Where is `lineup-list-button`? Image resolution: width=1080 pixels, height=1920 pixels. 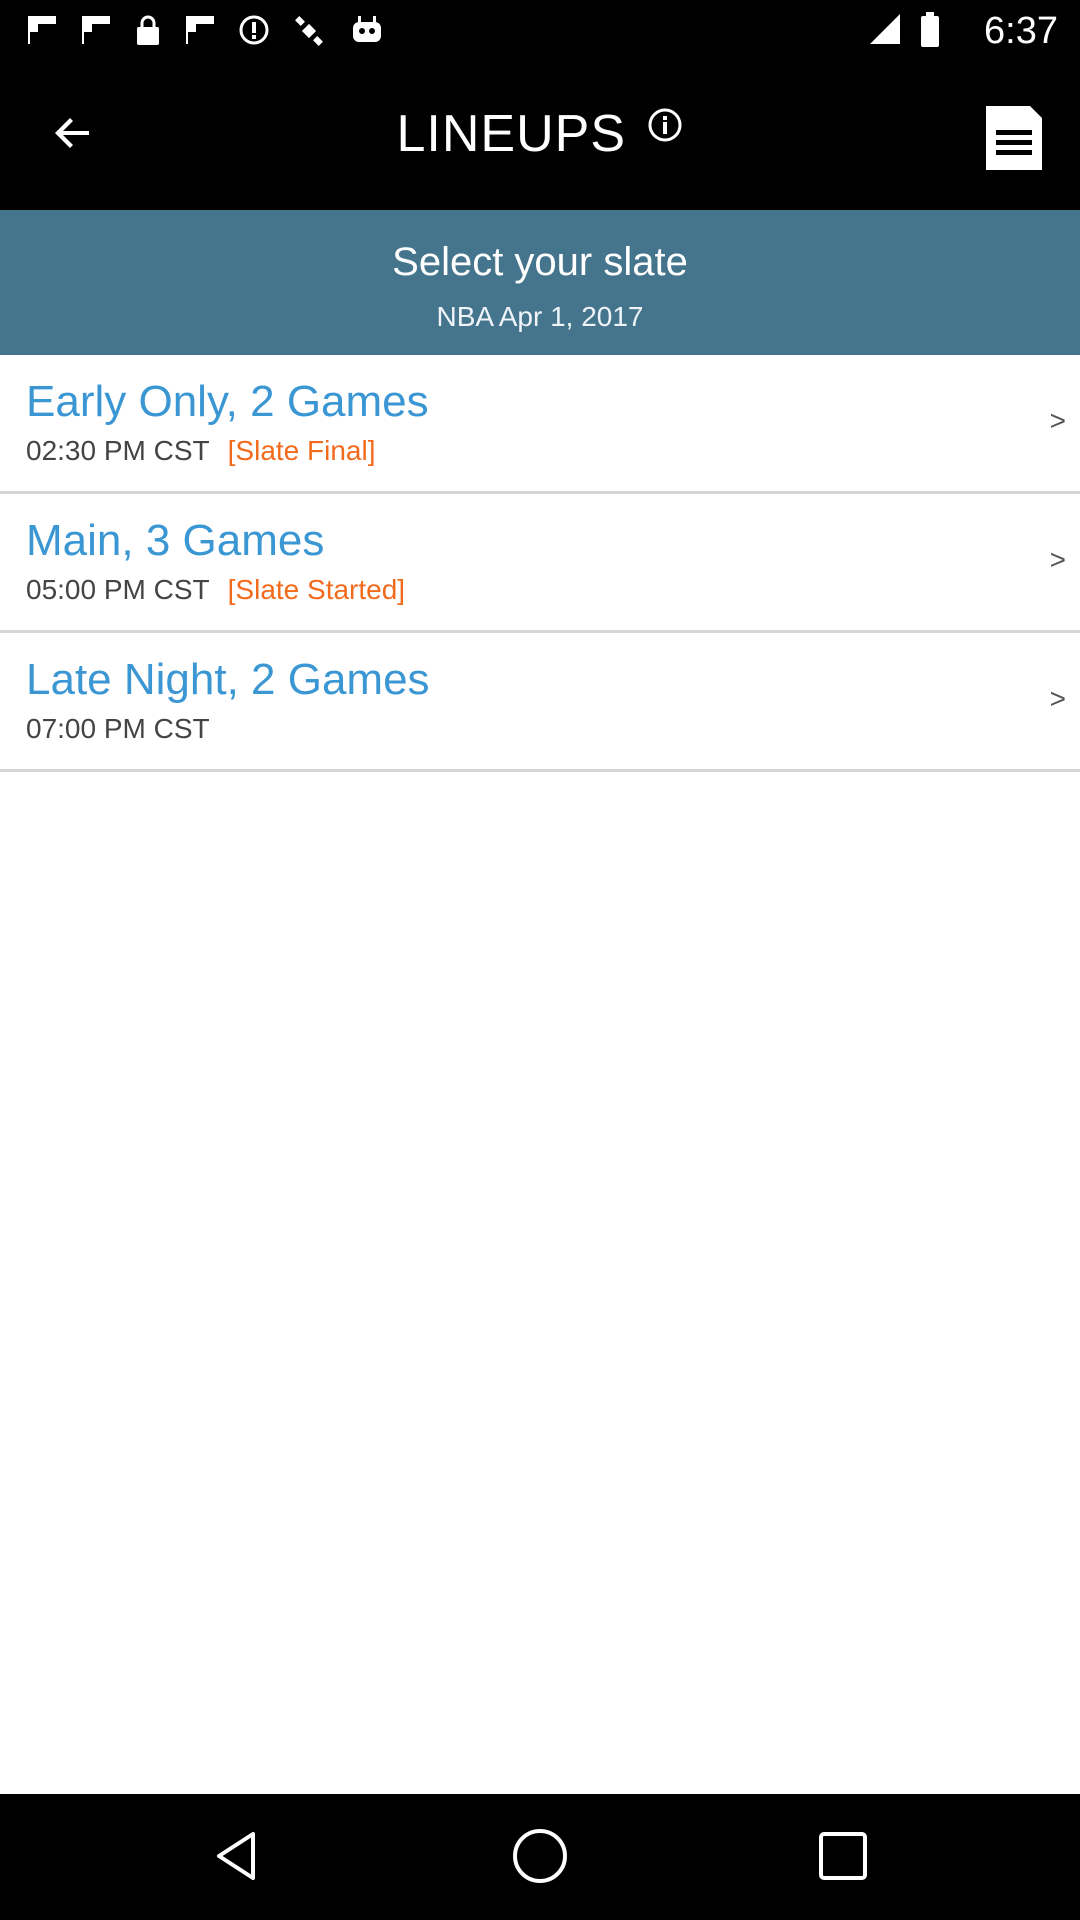
lineup-list-button is located at coordinates (1014, 140).